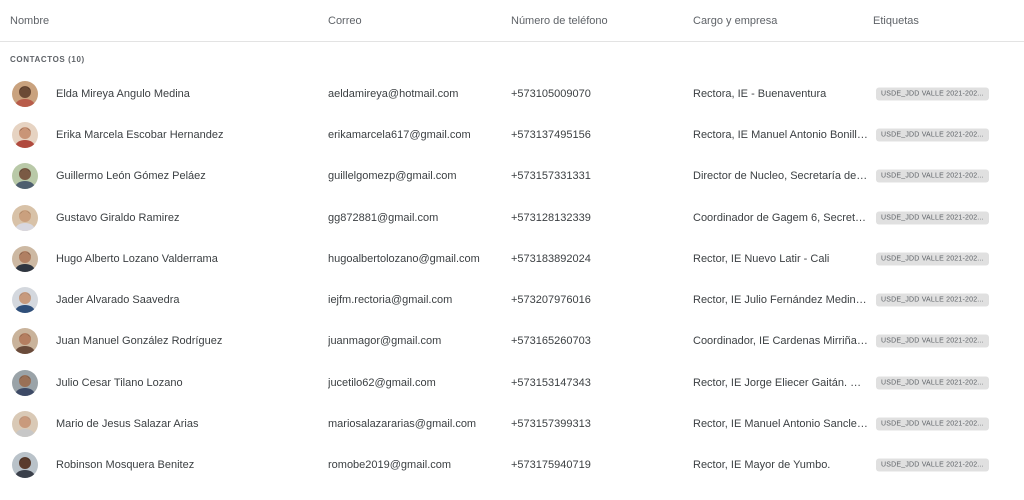  Describe the element at coordinates (393, 93) in the screenshot. I see `contact-email: aeldamireya@hotmail.com` at that location.